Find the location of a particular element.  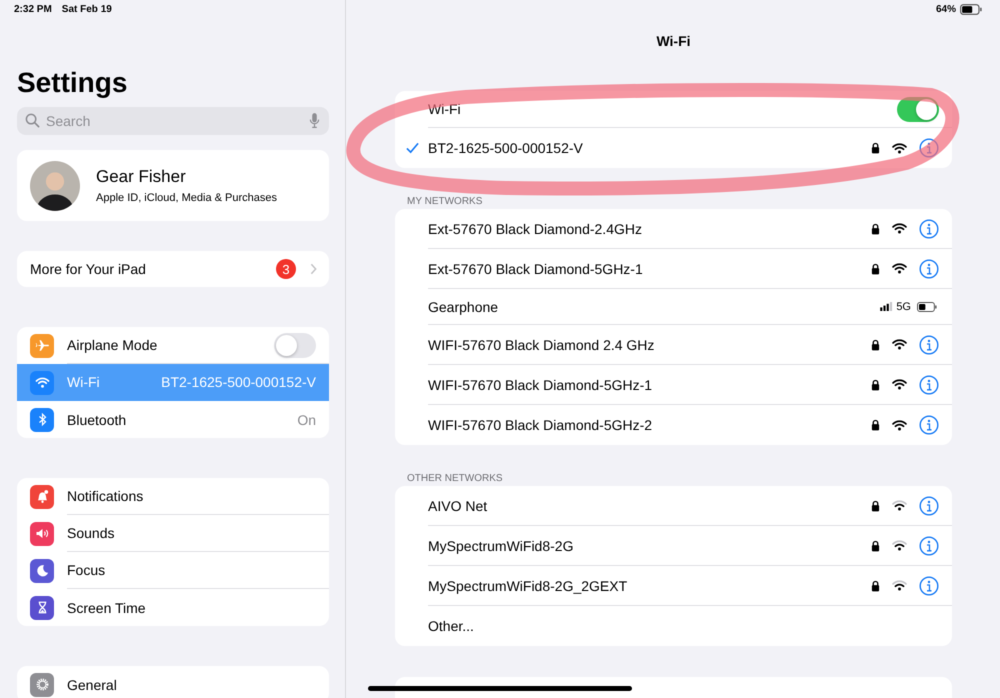

settings-item: Sounds is located at coordinates (173, 533).